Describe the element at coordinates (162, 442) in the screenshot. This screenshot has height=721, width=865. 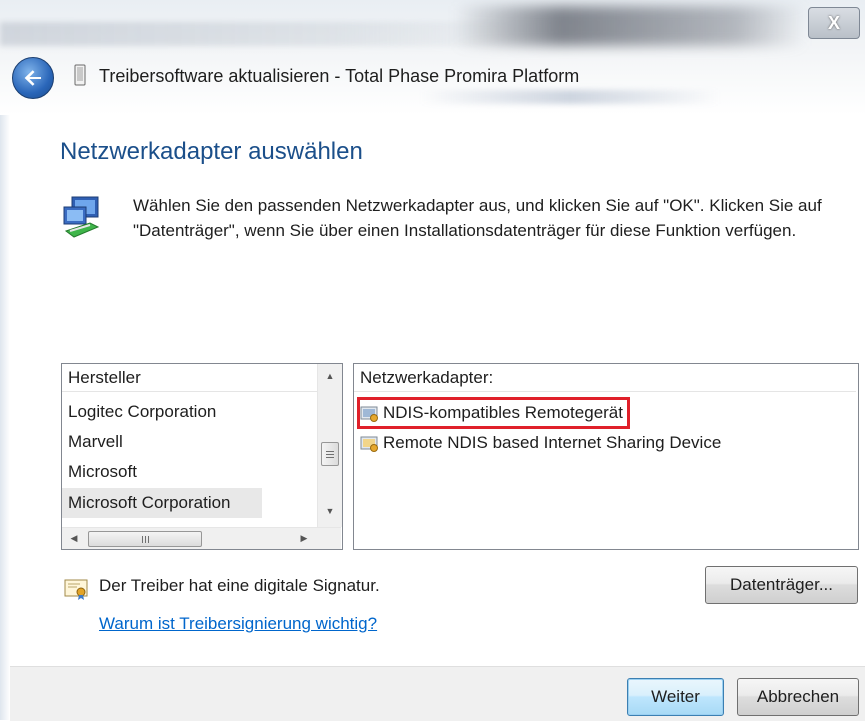
I see `list-item: Marvell` at that location.